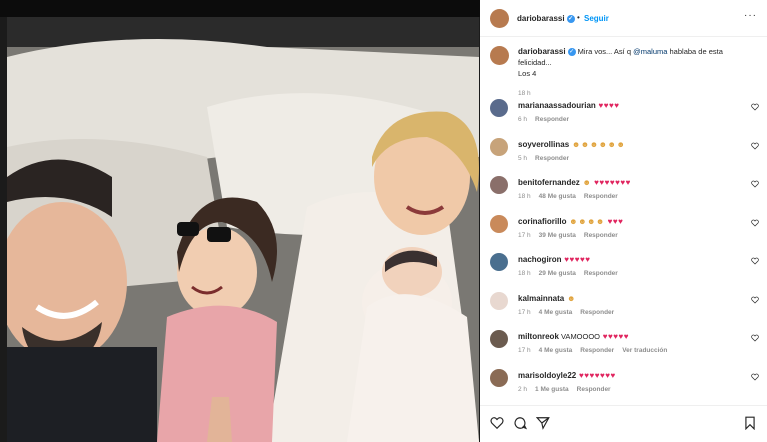 Image resolution: width=767 pixels, height=442 pixels. I want to click on commenter-username: miltonreok, so click(538, 336).